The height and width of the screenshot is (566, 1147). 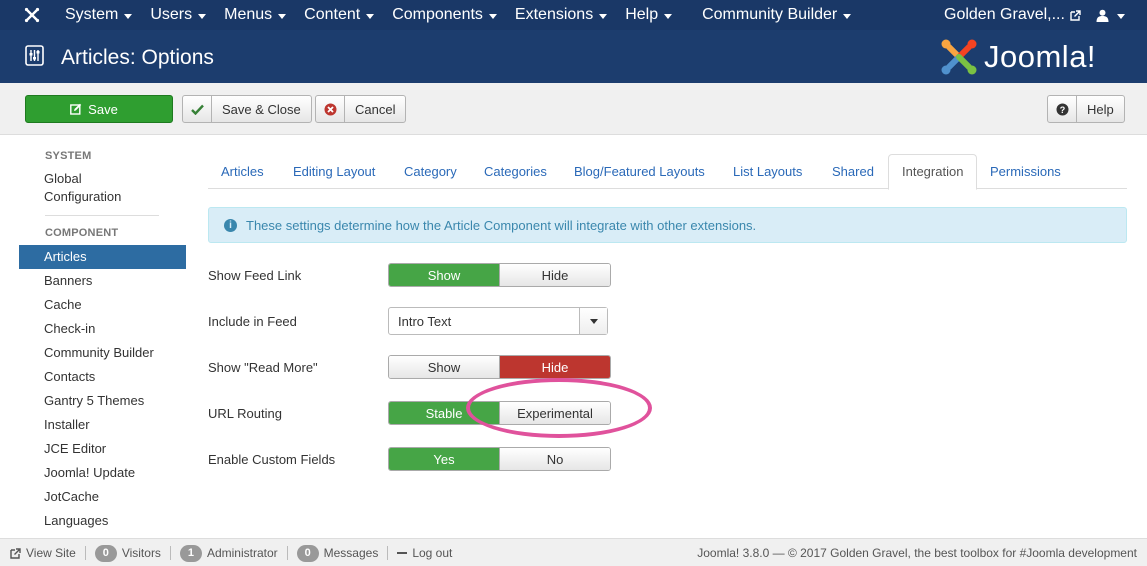 I want to click on sidebar-item-gantry-5-themes: Gantry 5 Themes, so click(x=102, y=401).